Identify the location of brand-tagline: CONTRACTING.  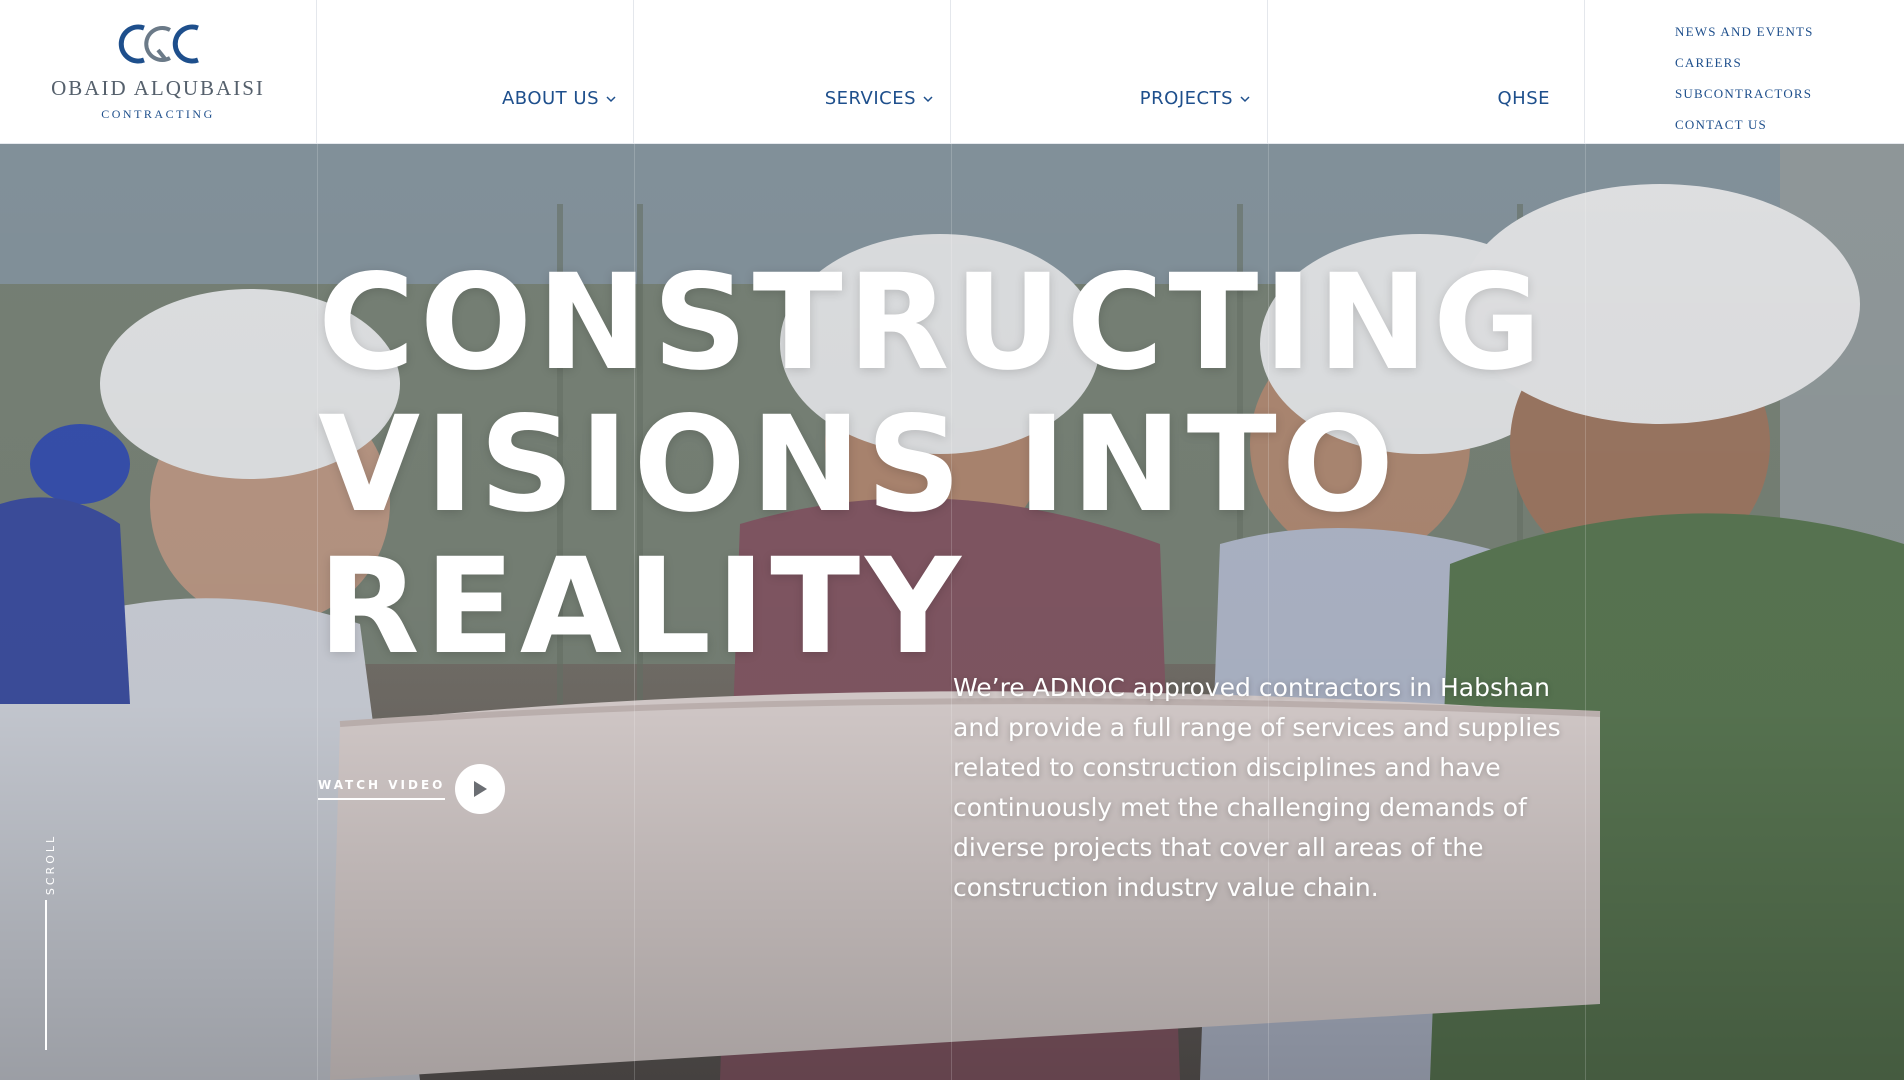
(158, 114).